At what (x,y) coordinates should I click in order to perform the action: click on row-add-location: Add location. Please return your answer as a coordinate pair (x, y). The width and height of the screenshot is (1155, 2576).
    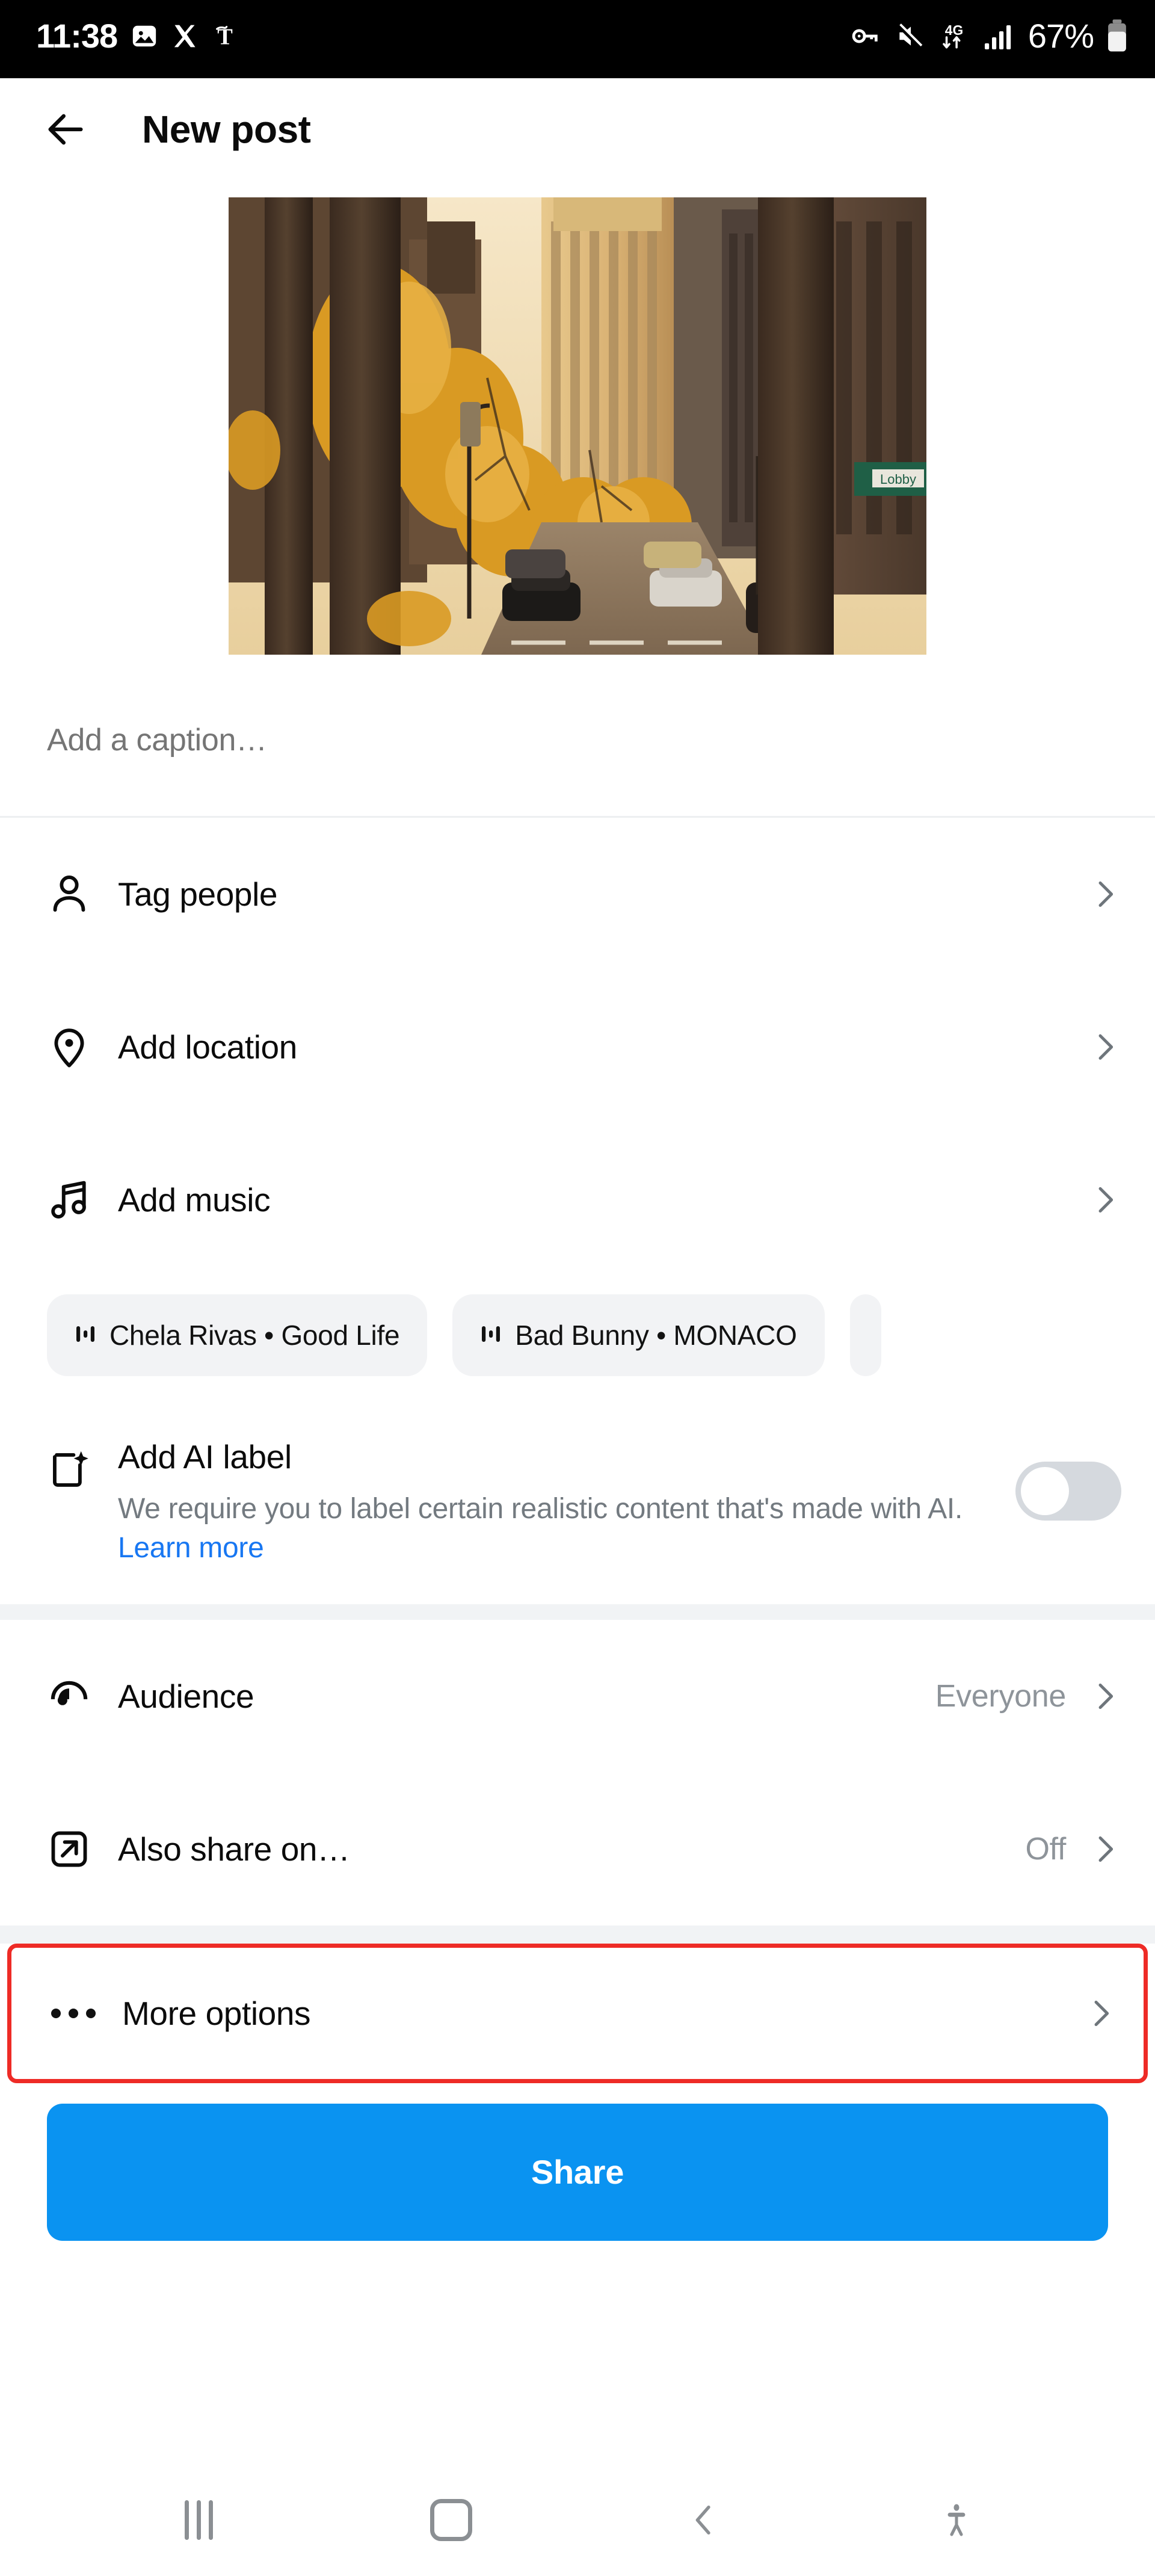
    Looking at the image, I should click on (578, 1047).